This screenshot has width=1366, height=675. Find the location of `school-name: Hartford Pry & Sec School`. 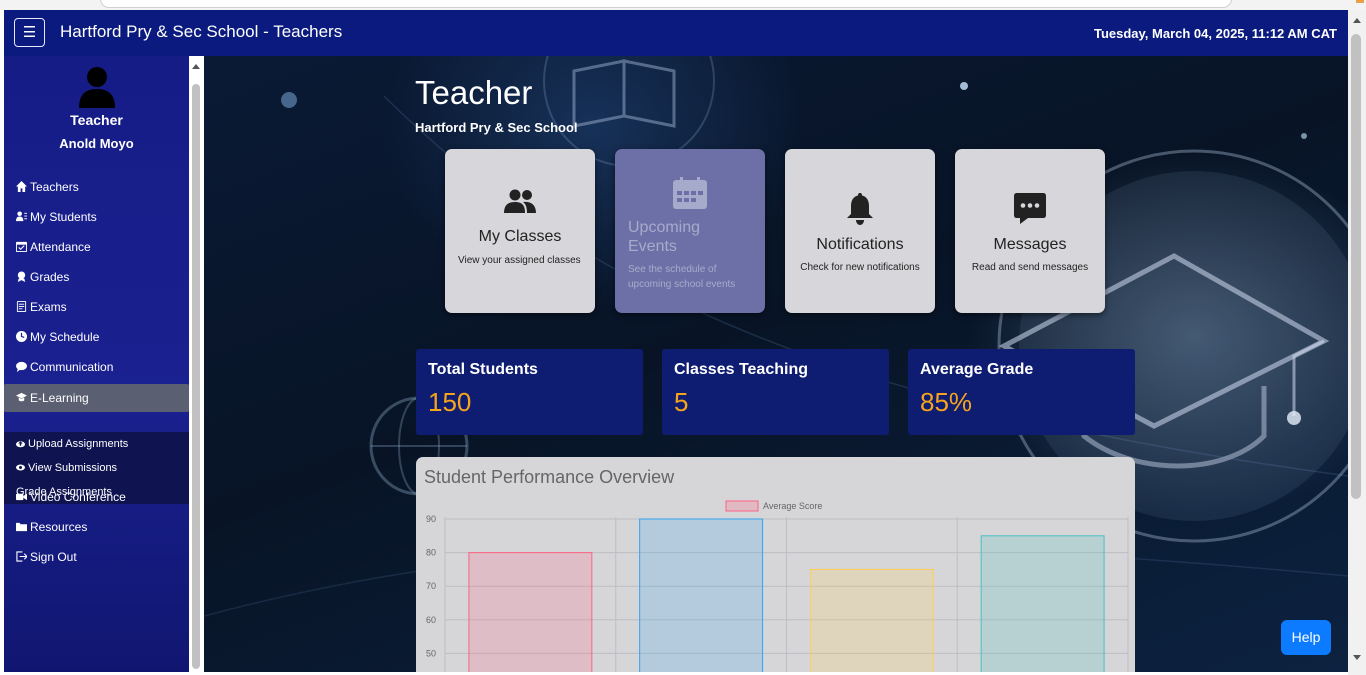

school-name: Hartford Pry & Sec School is located at coordinates (496, 127).